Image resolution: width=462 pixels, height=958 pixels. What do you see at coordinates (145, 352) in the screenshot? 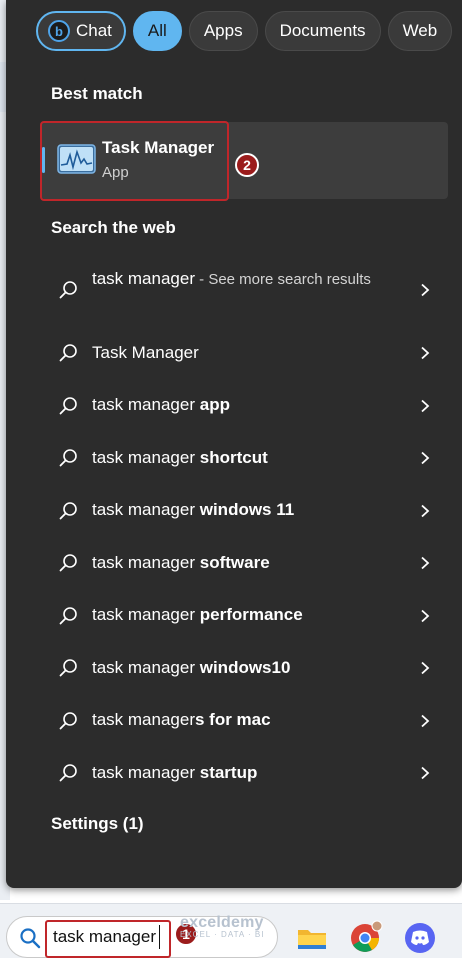
I see `web-result-query: Task Manager` at bounding box center [145, 352].